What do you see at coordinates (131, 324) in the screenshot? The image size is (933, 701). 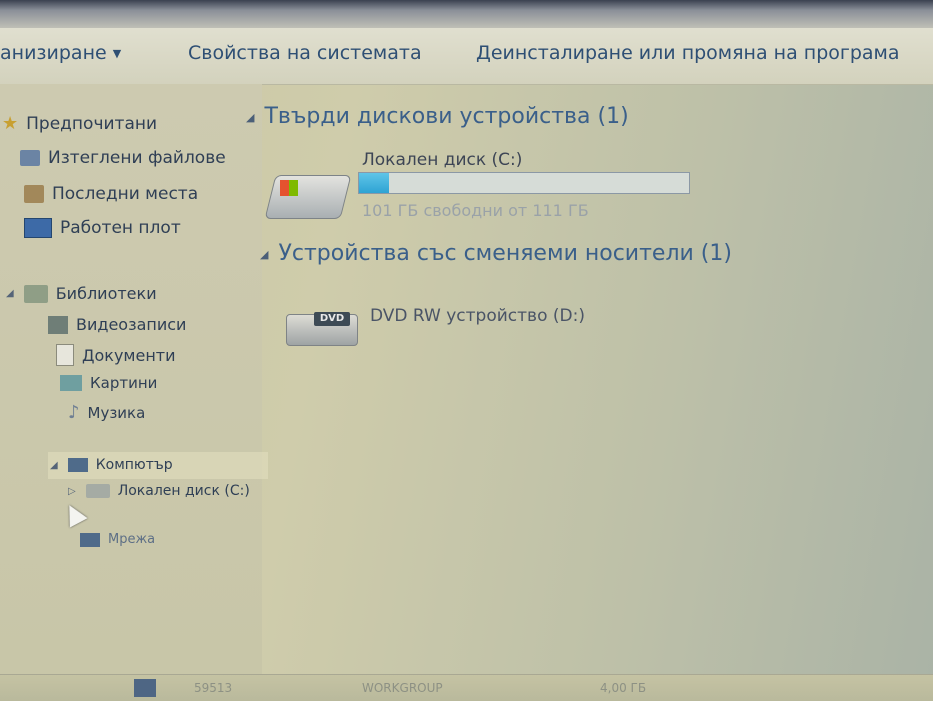 I see `nav-videos-label: Видеозаписи` at bounding box center [131, 324].